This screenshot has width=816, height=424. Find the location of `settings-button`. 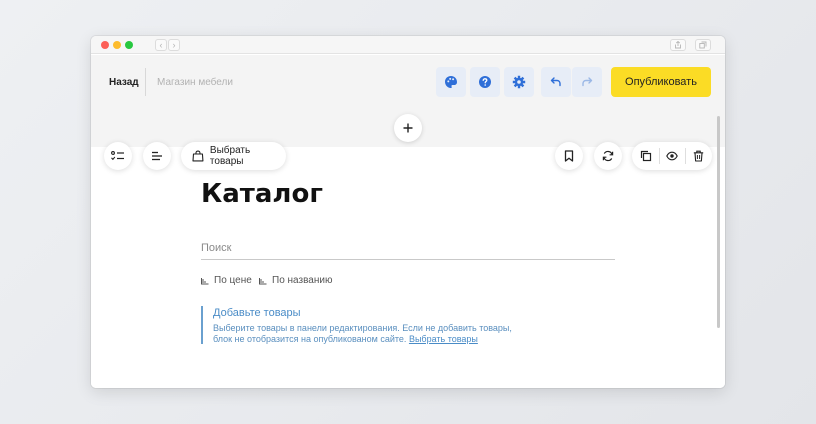

settings-button is located at coordinates (519, 82).